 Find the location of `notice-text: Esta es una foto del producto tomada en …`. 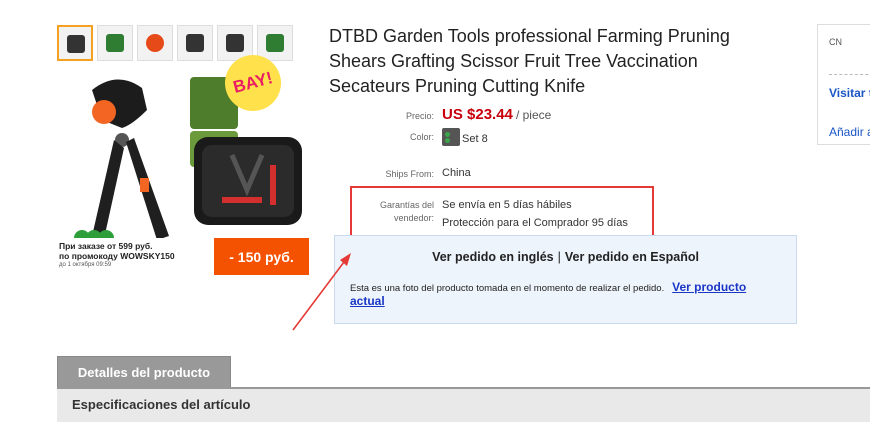

notice-text: Esta es una foto del producto tomada en … is located at coordinates (507, 288).